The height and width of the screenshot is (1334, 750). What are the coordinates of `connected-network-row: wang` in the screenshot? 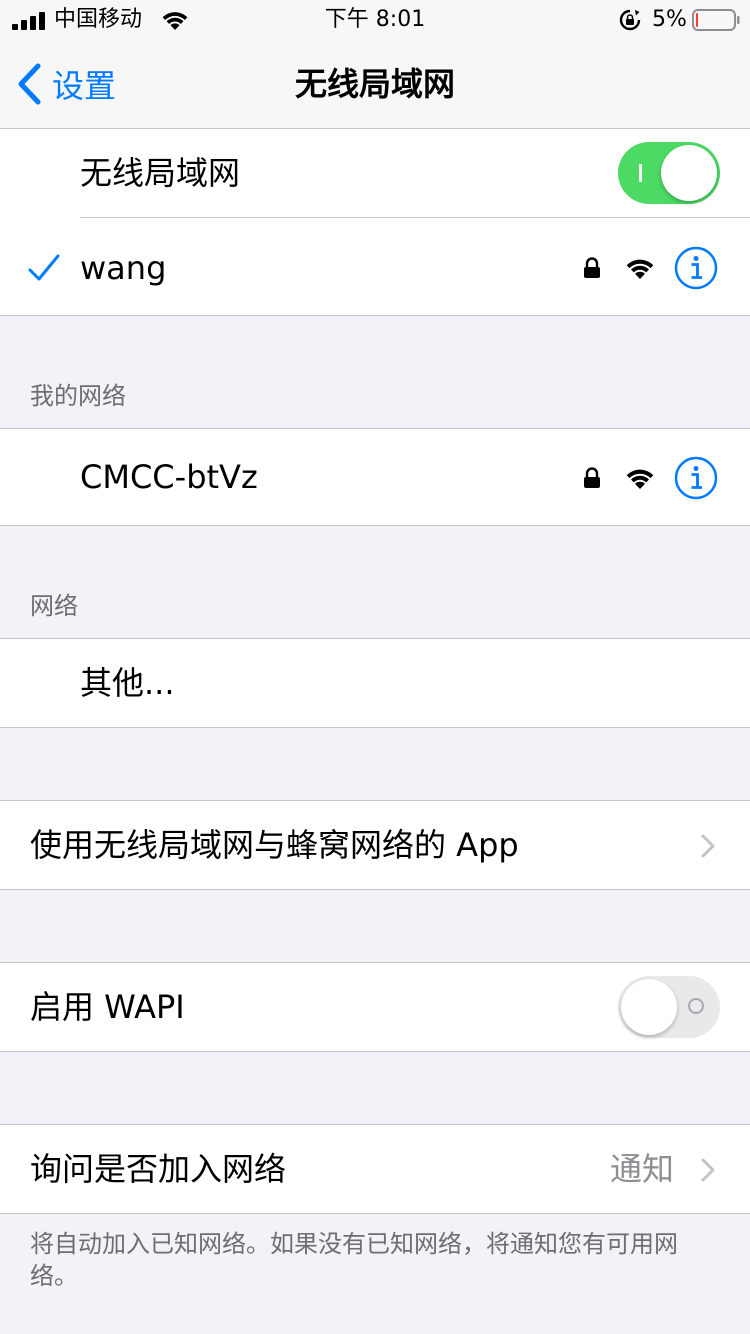 It's located at (375, 266).